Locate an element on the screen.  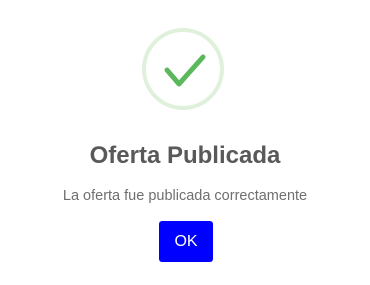
dialog-title: Oferta Publicada is located at coordinates (185, 155).